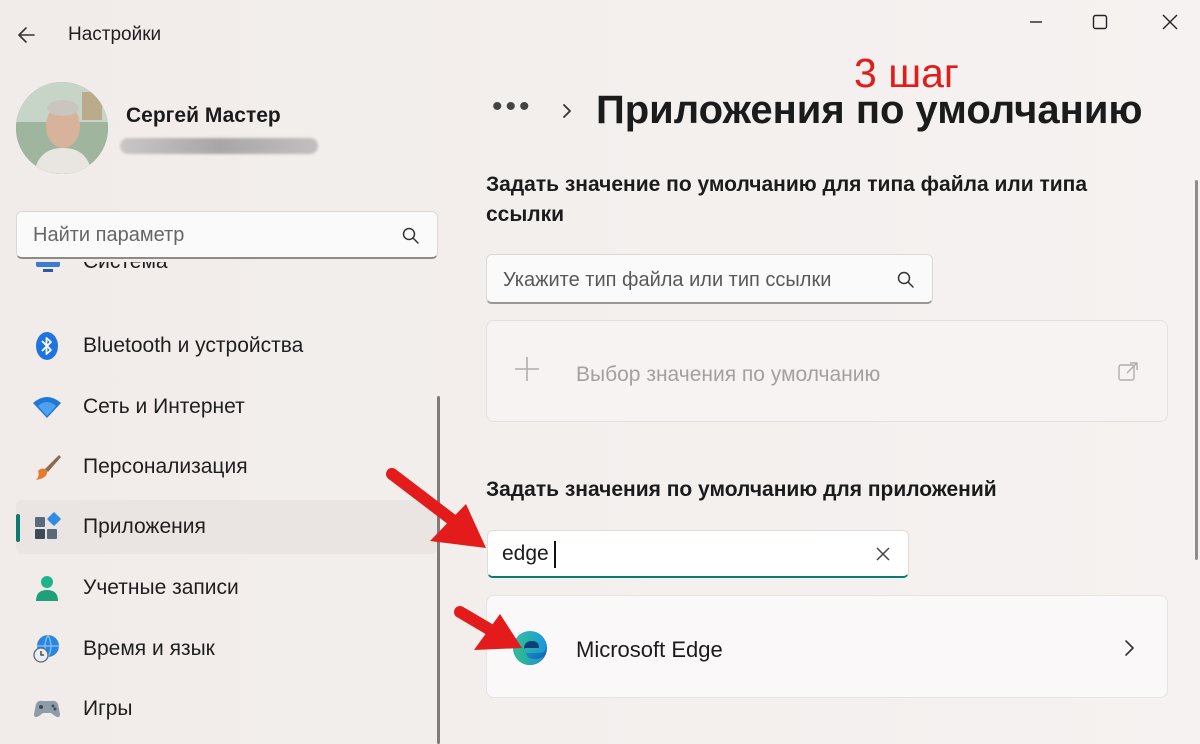 The height and width of the screenshot is (744, 1200). What do you see at coordinates (125, 268) in the screenshot?
I see `sidebar-item-label: Система` at bounding box center [125, 268].